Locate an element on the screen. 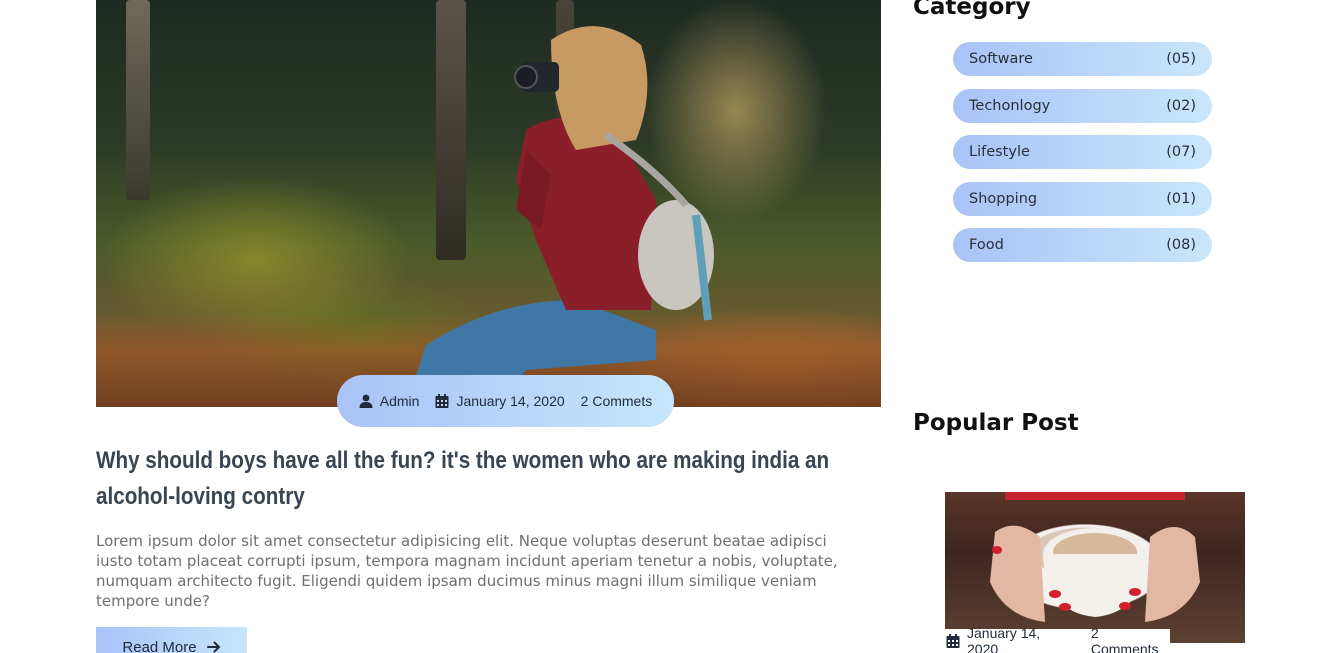 This screenshot has height=653, width=1333. category-item-food: Food (08) is located at coordinates (1082, 245).